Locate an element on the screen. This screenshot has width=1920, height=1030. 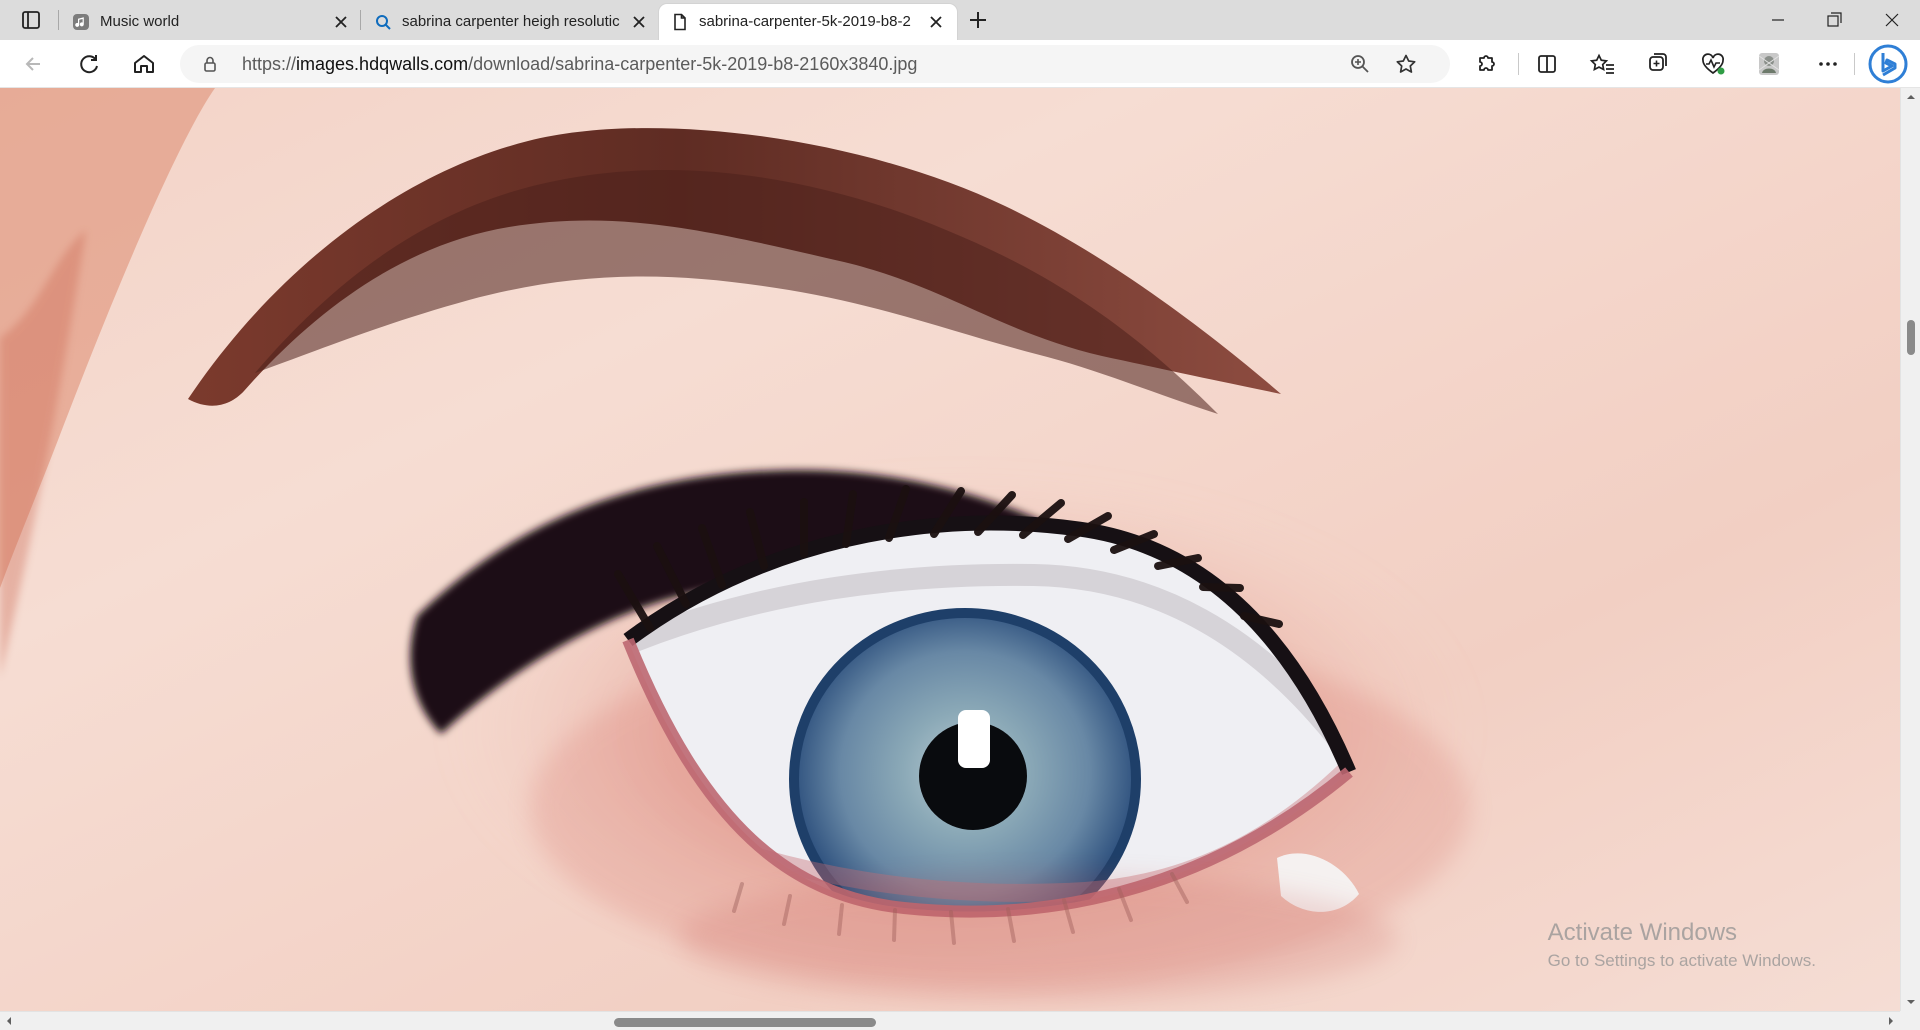
tab-sabrina-search: sabrina carpenter heigh resolutic is located at coordinates (510, 22).